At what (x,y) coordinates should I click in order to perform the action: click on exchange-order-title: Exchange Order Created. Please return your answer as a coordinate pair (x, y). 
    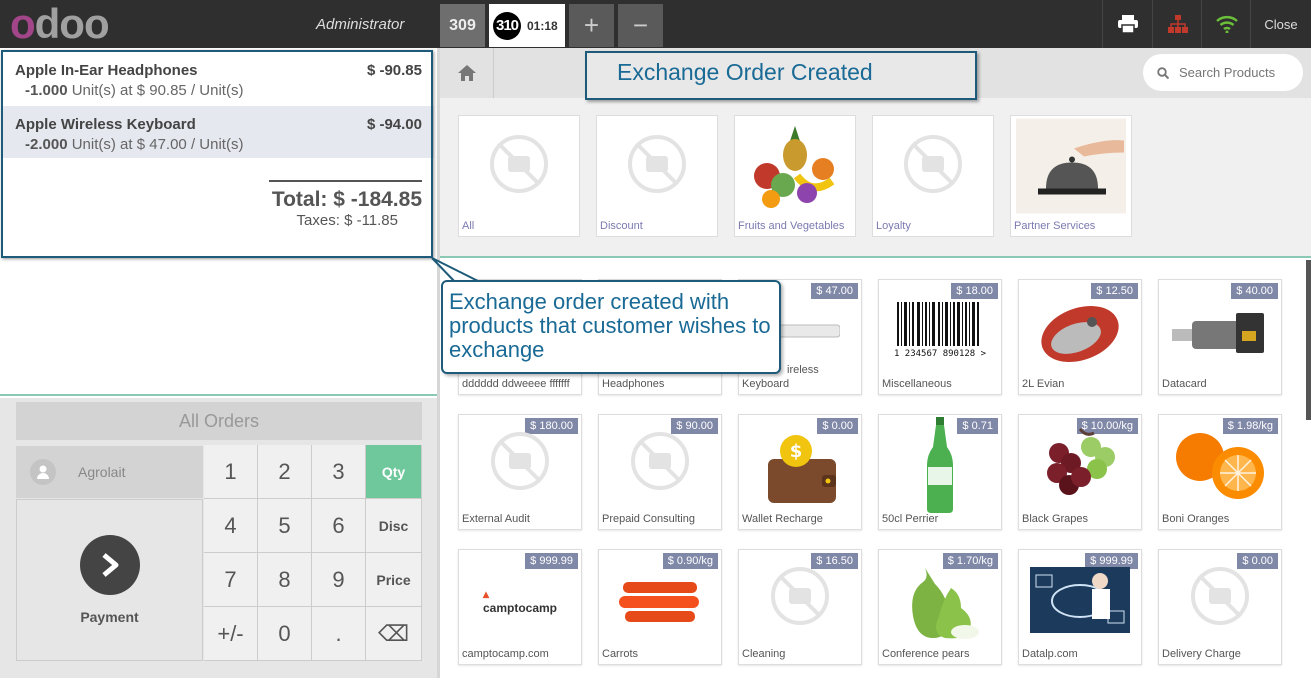
    Looking at the image, I should click on (781, 75).